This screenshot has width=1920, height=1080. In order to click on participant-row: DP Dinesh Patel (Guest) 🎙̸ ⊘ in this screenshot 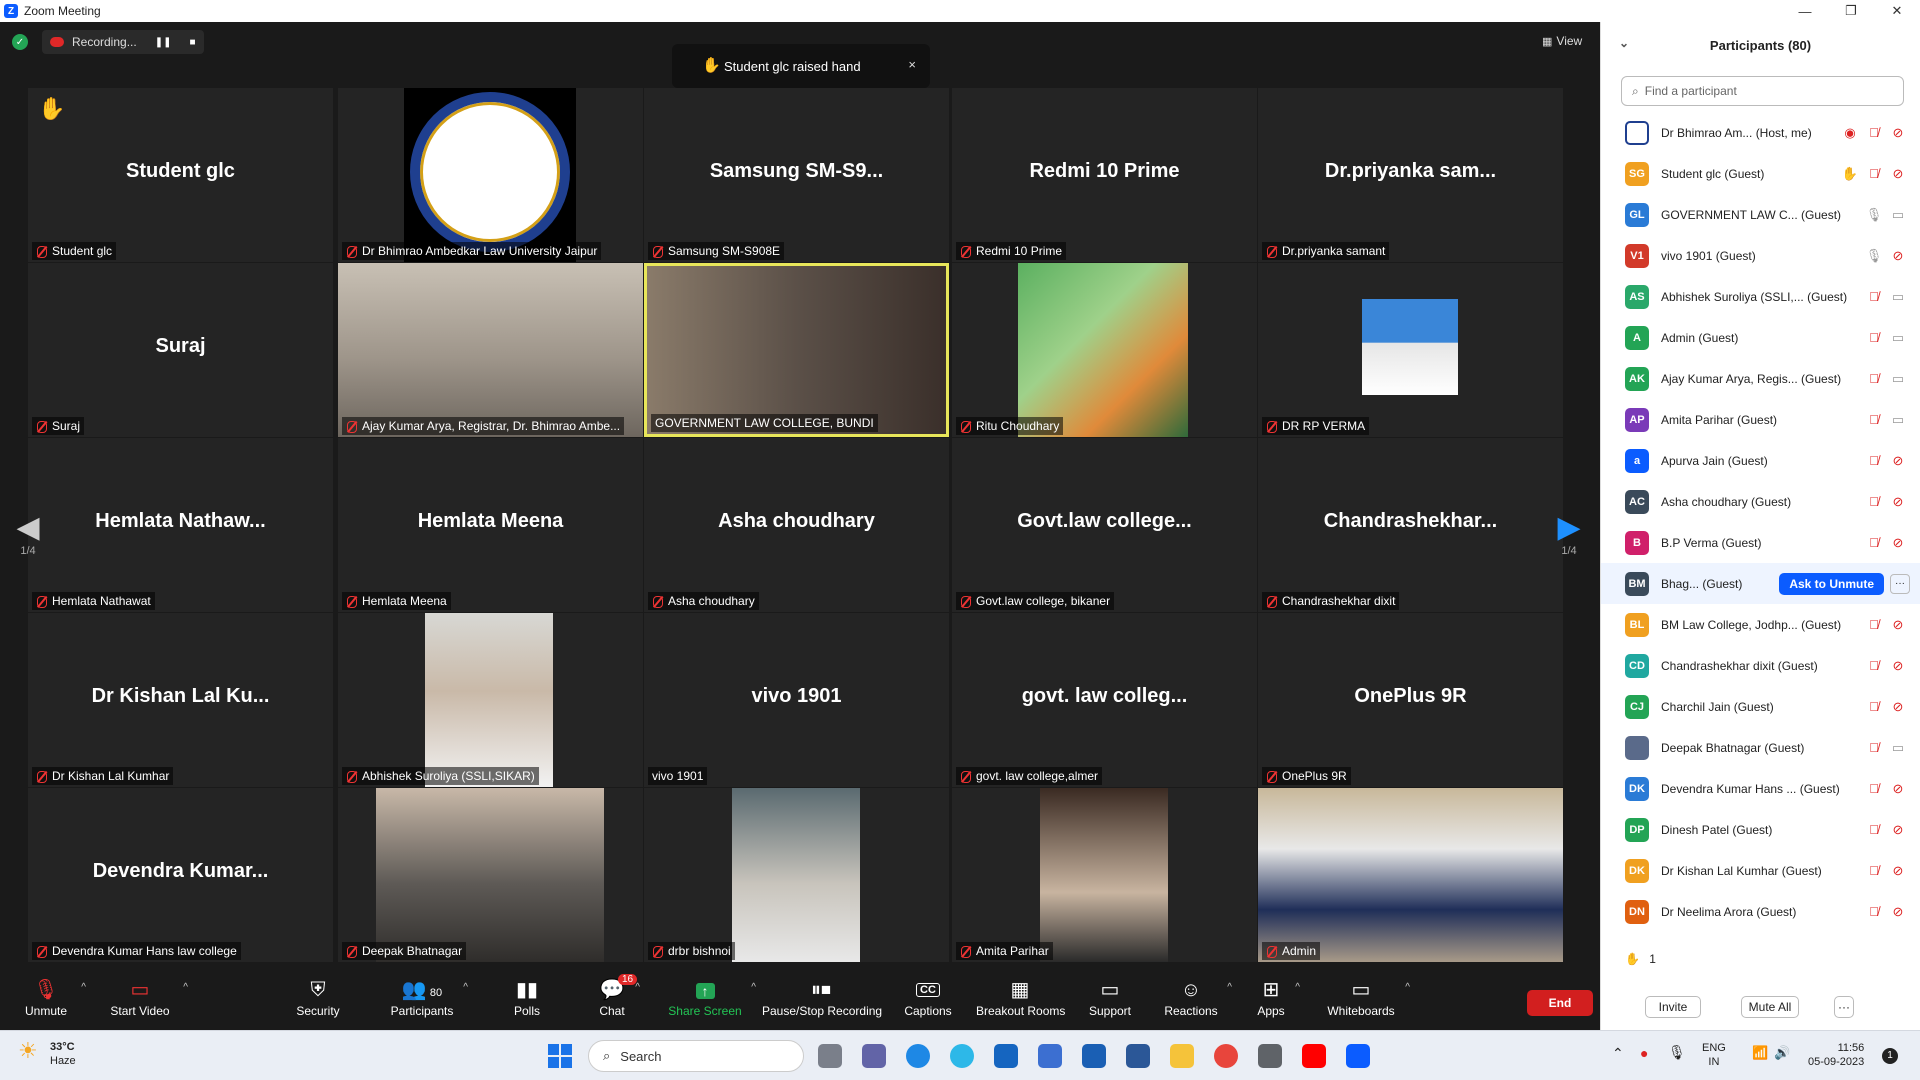, I will do `click(1760, 829)`.